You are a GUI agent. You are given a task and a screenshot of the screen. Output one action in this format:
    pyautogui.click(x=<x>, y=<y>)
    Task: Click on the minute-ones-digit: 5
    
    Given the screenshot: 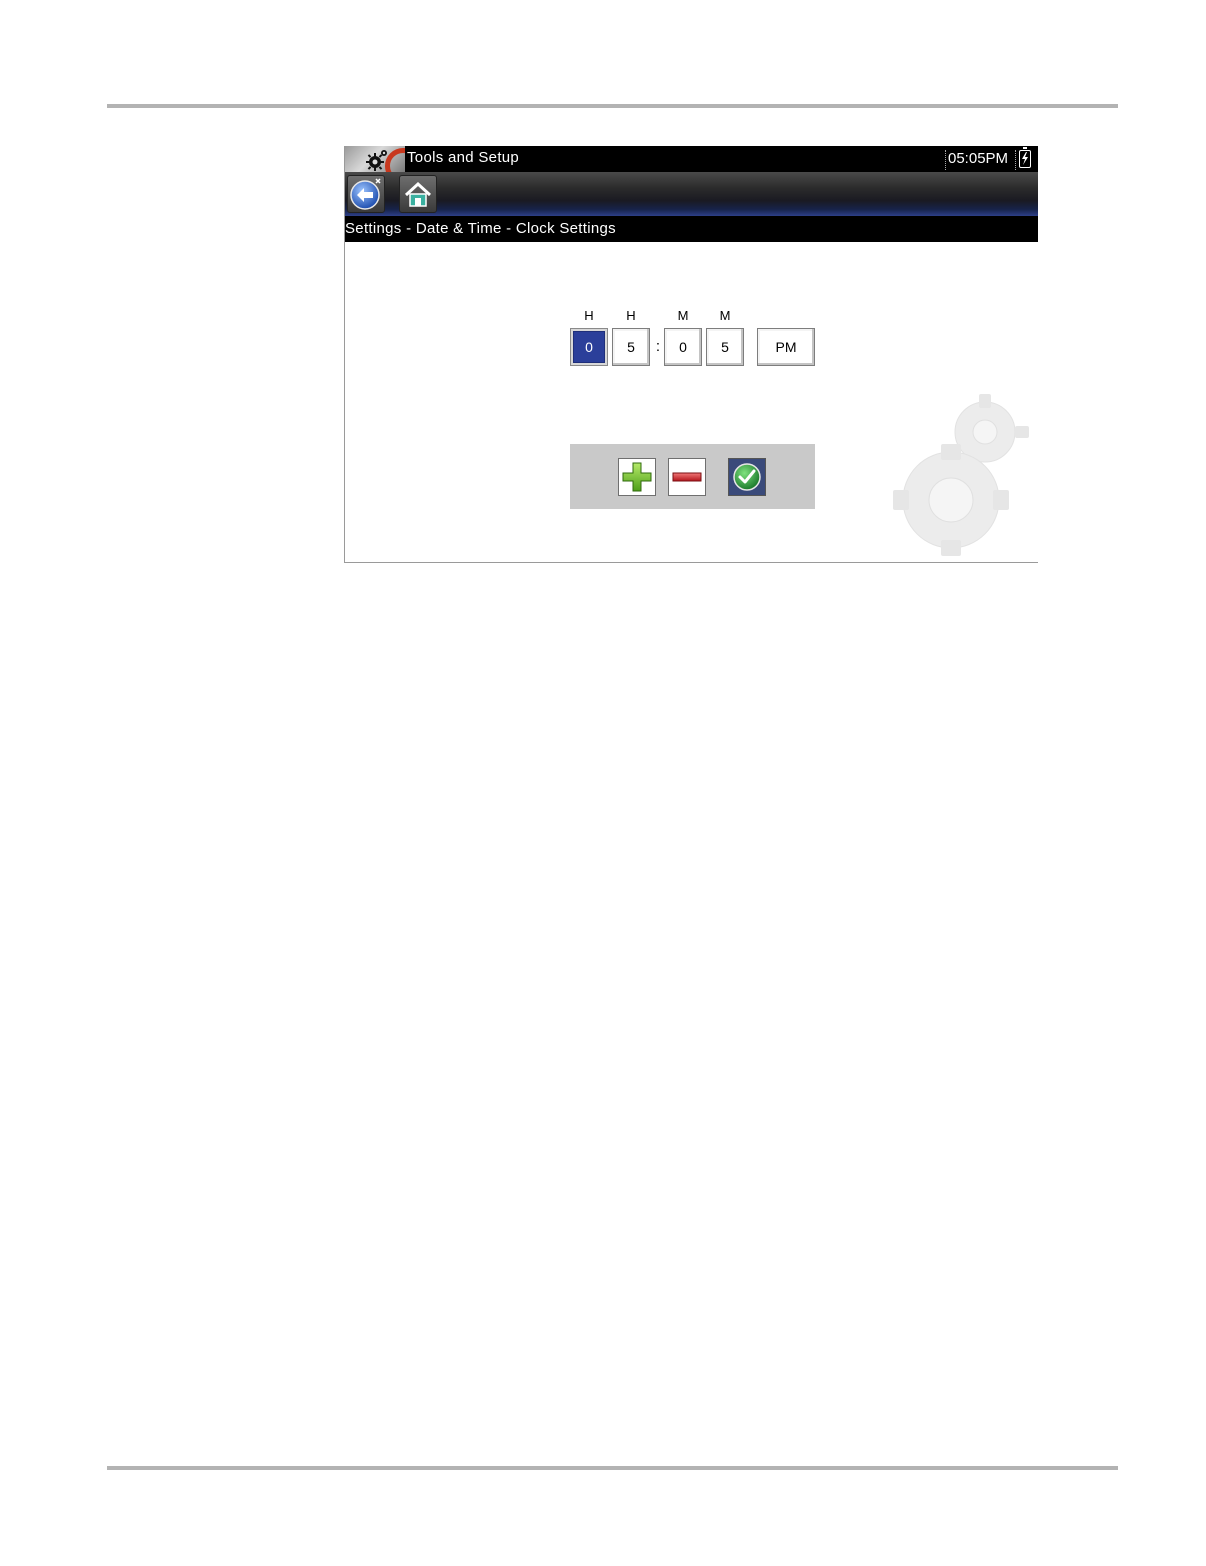 What is the action you would take?
    pyautogui.click(x=725, y=347)
    